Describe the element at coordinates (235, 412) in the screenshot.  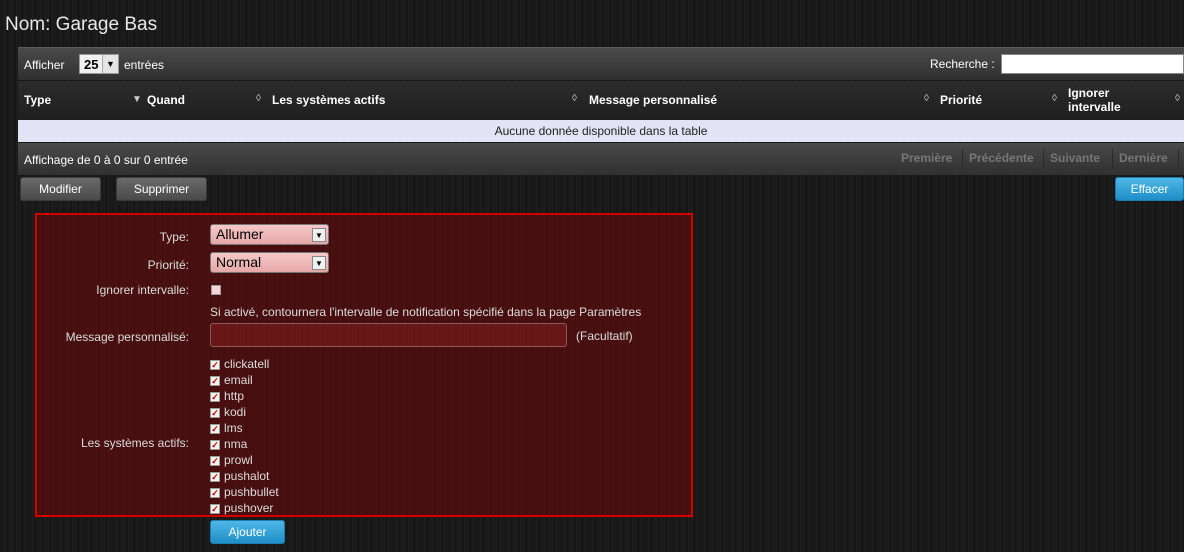
I see `system-name: kodi` at that location.